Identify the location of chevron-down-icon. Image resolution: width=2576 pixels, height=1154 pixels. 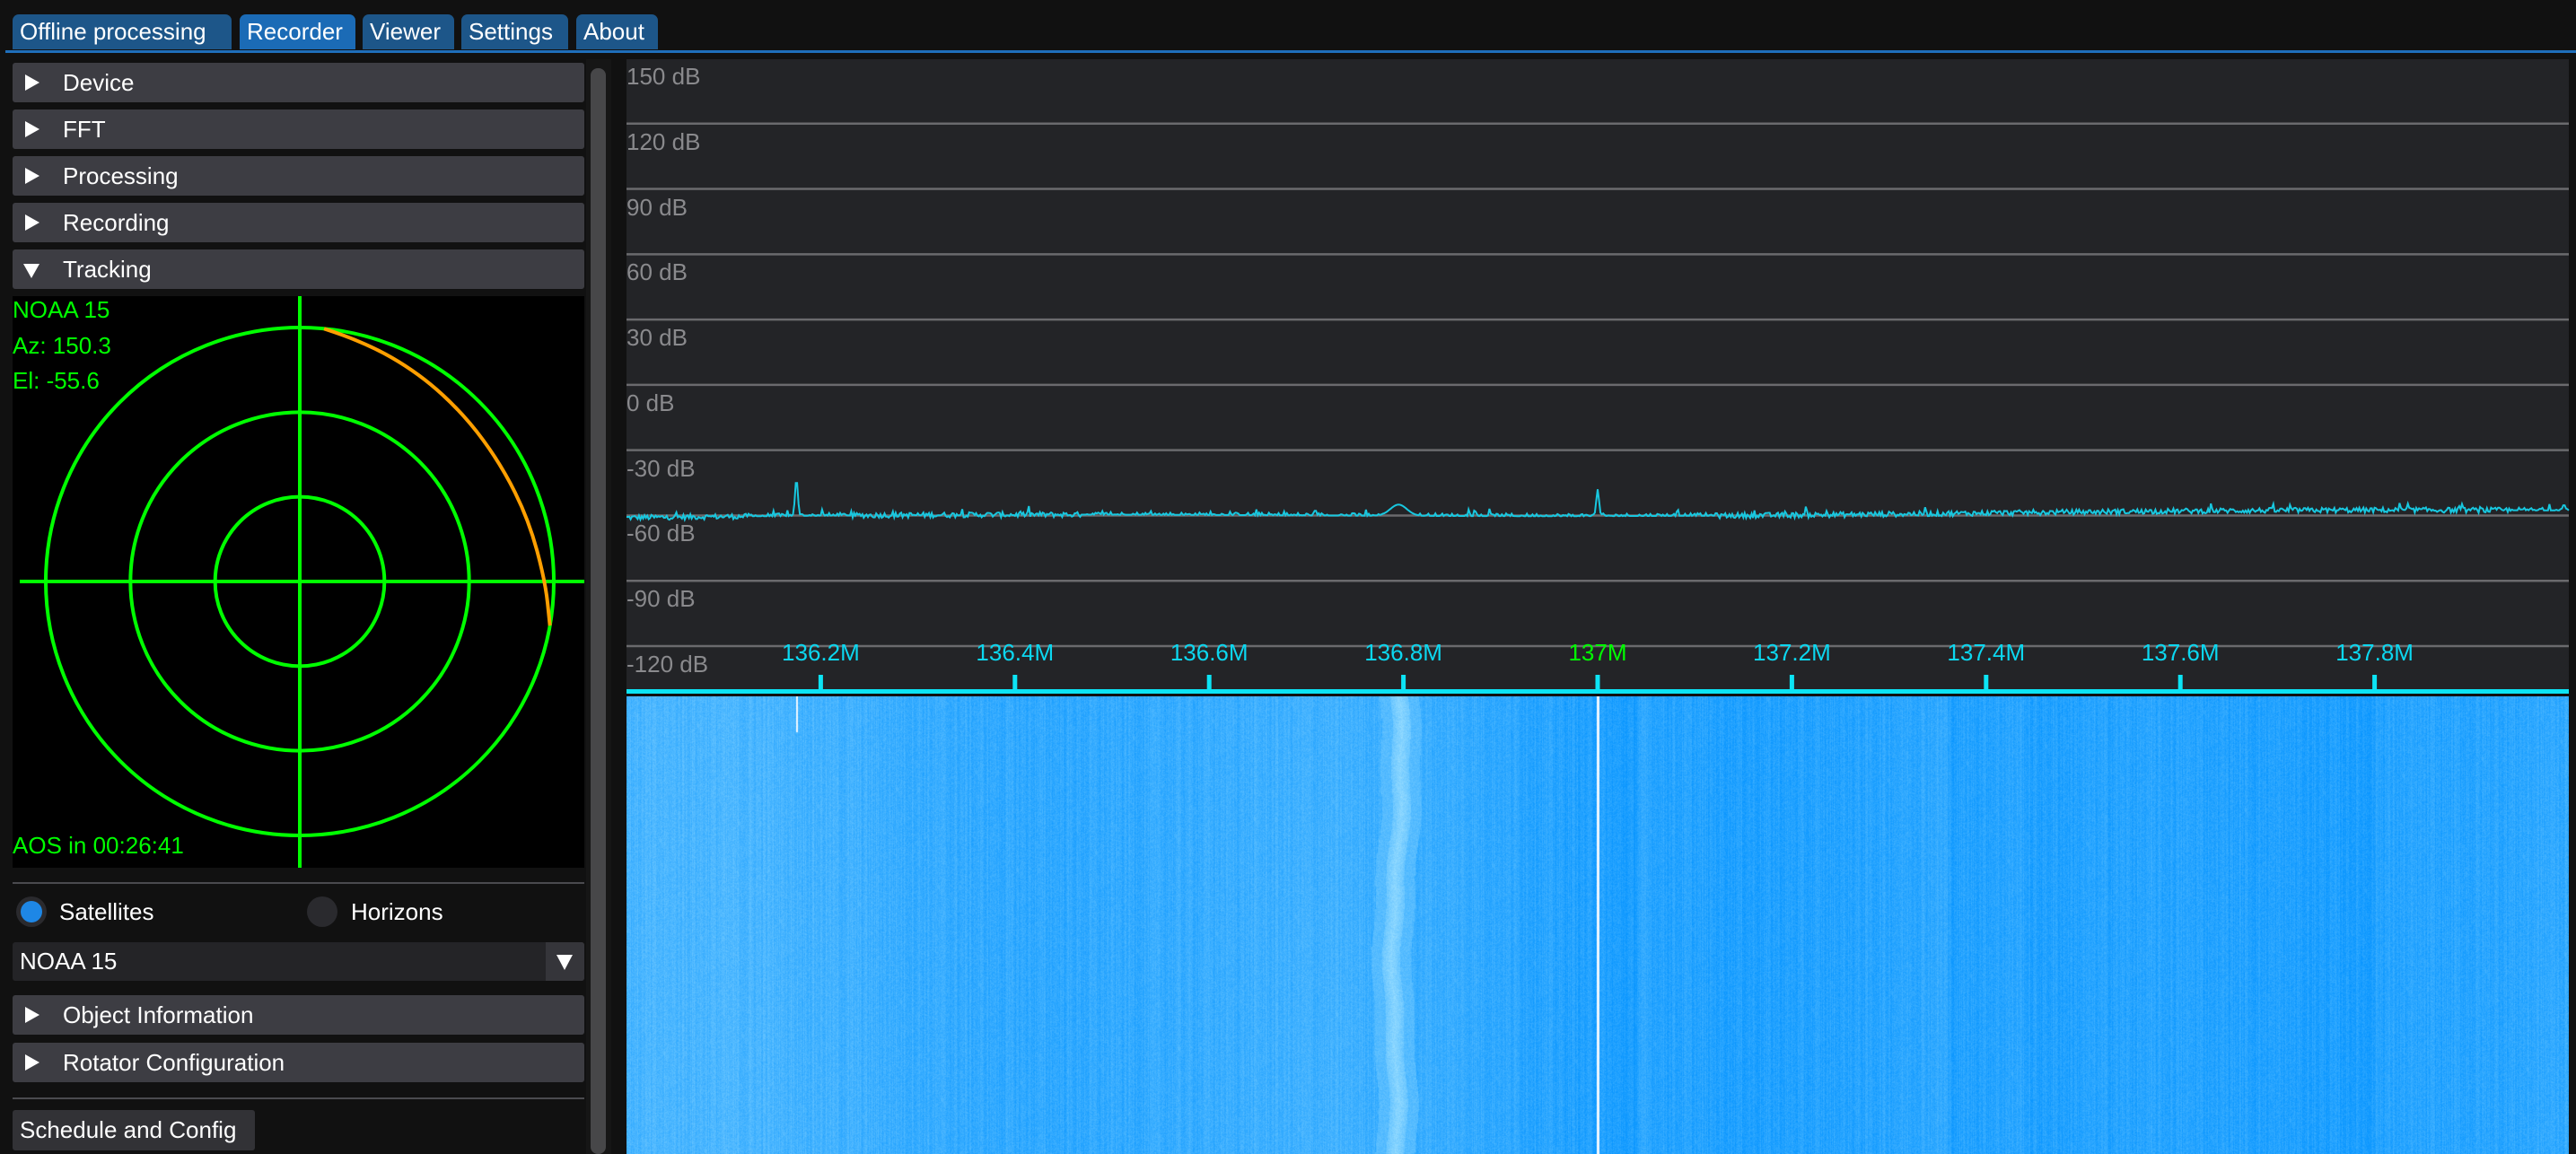
(564, 962).